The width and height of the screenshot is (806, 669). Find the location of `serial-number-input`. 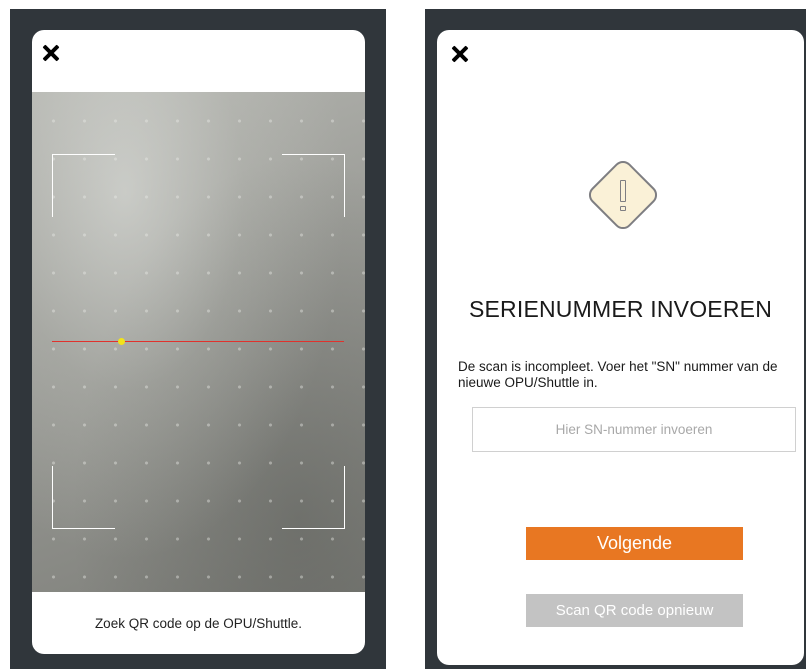

serial-number-input is located at coordinates (634, 429).